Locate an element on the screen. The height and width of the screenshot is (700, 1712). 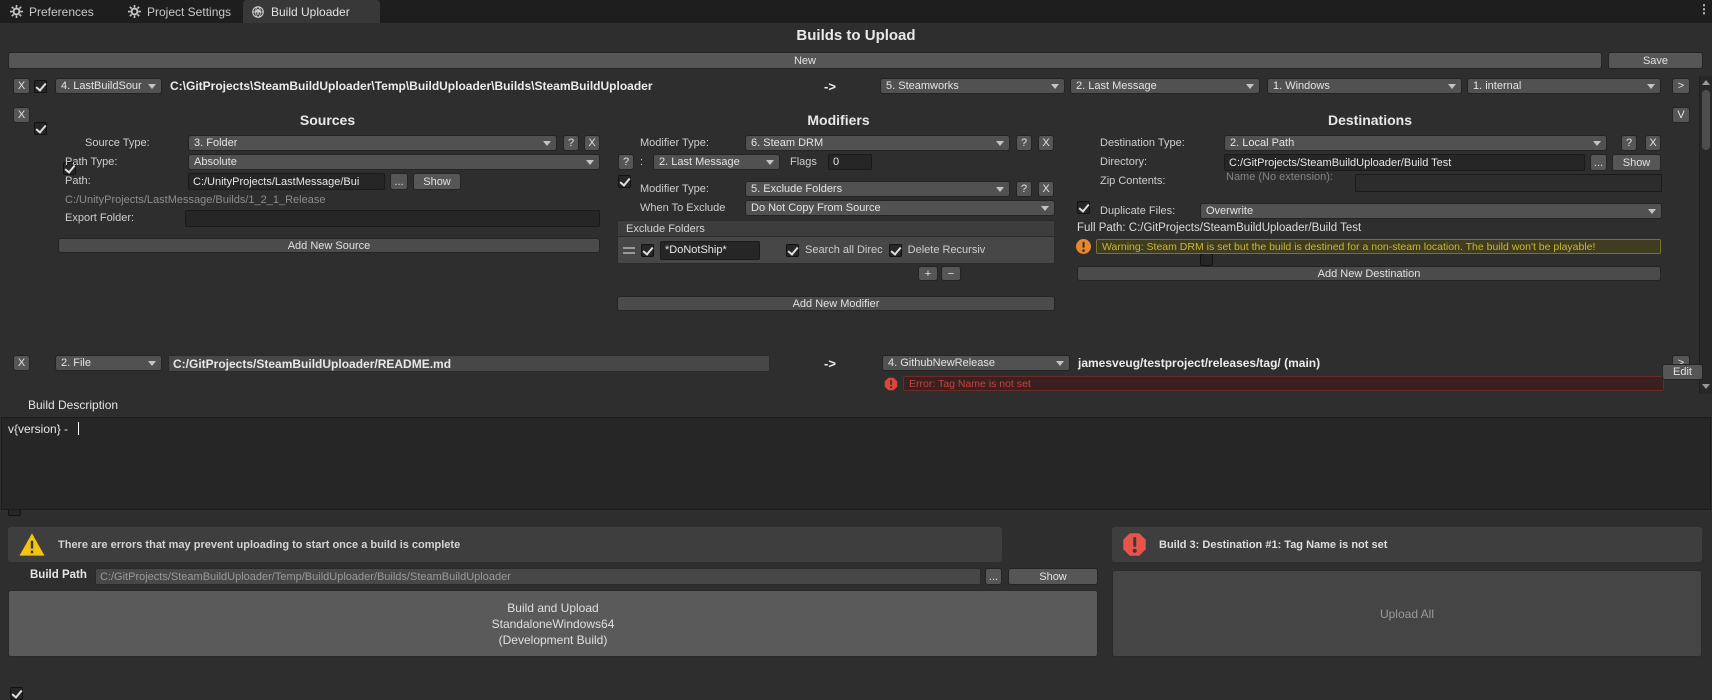
search-all-directories-checkbox is located at coordinates (792, 250).